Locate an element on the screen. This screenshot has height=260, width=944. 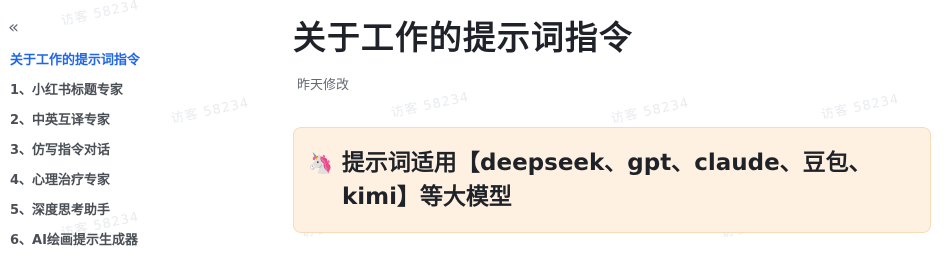
toc-item: 4、心理治疗专家 is located at coordinates (75, 185).